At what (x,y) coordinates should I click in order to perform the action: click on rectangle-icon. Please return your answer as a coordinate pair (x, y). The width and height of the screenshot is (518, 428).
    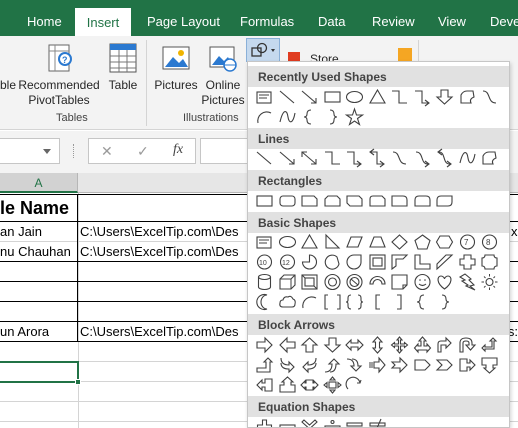
    Looking at the image, I should click on (264, 201).